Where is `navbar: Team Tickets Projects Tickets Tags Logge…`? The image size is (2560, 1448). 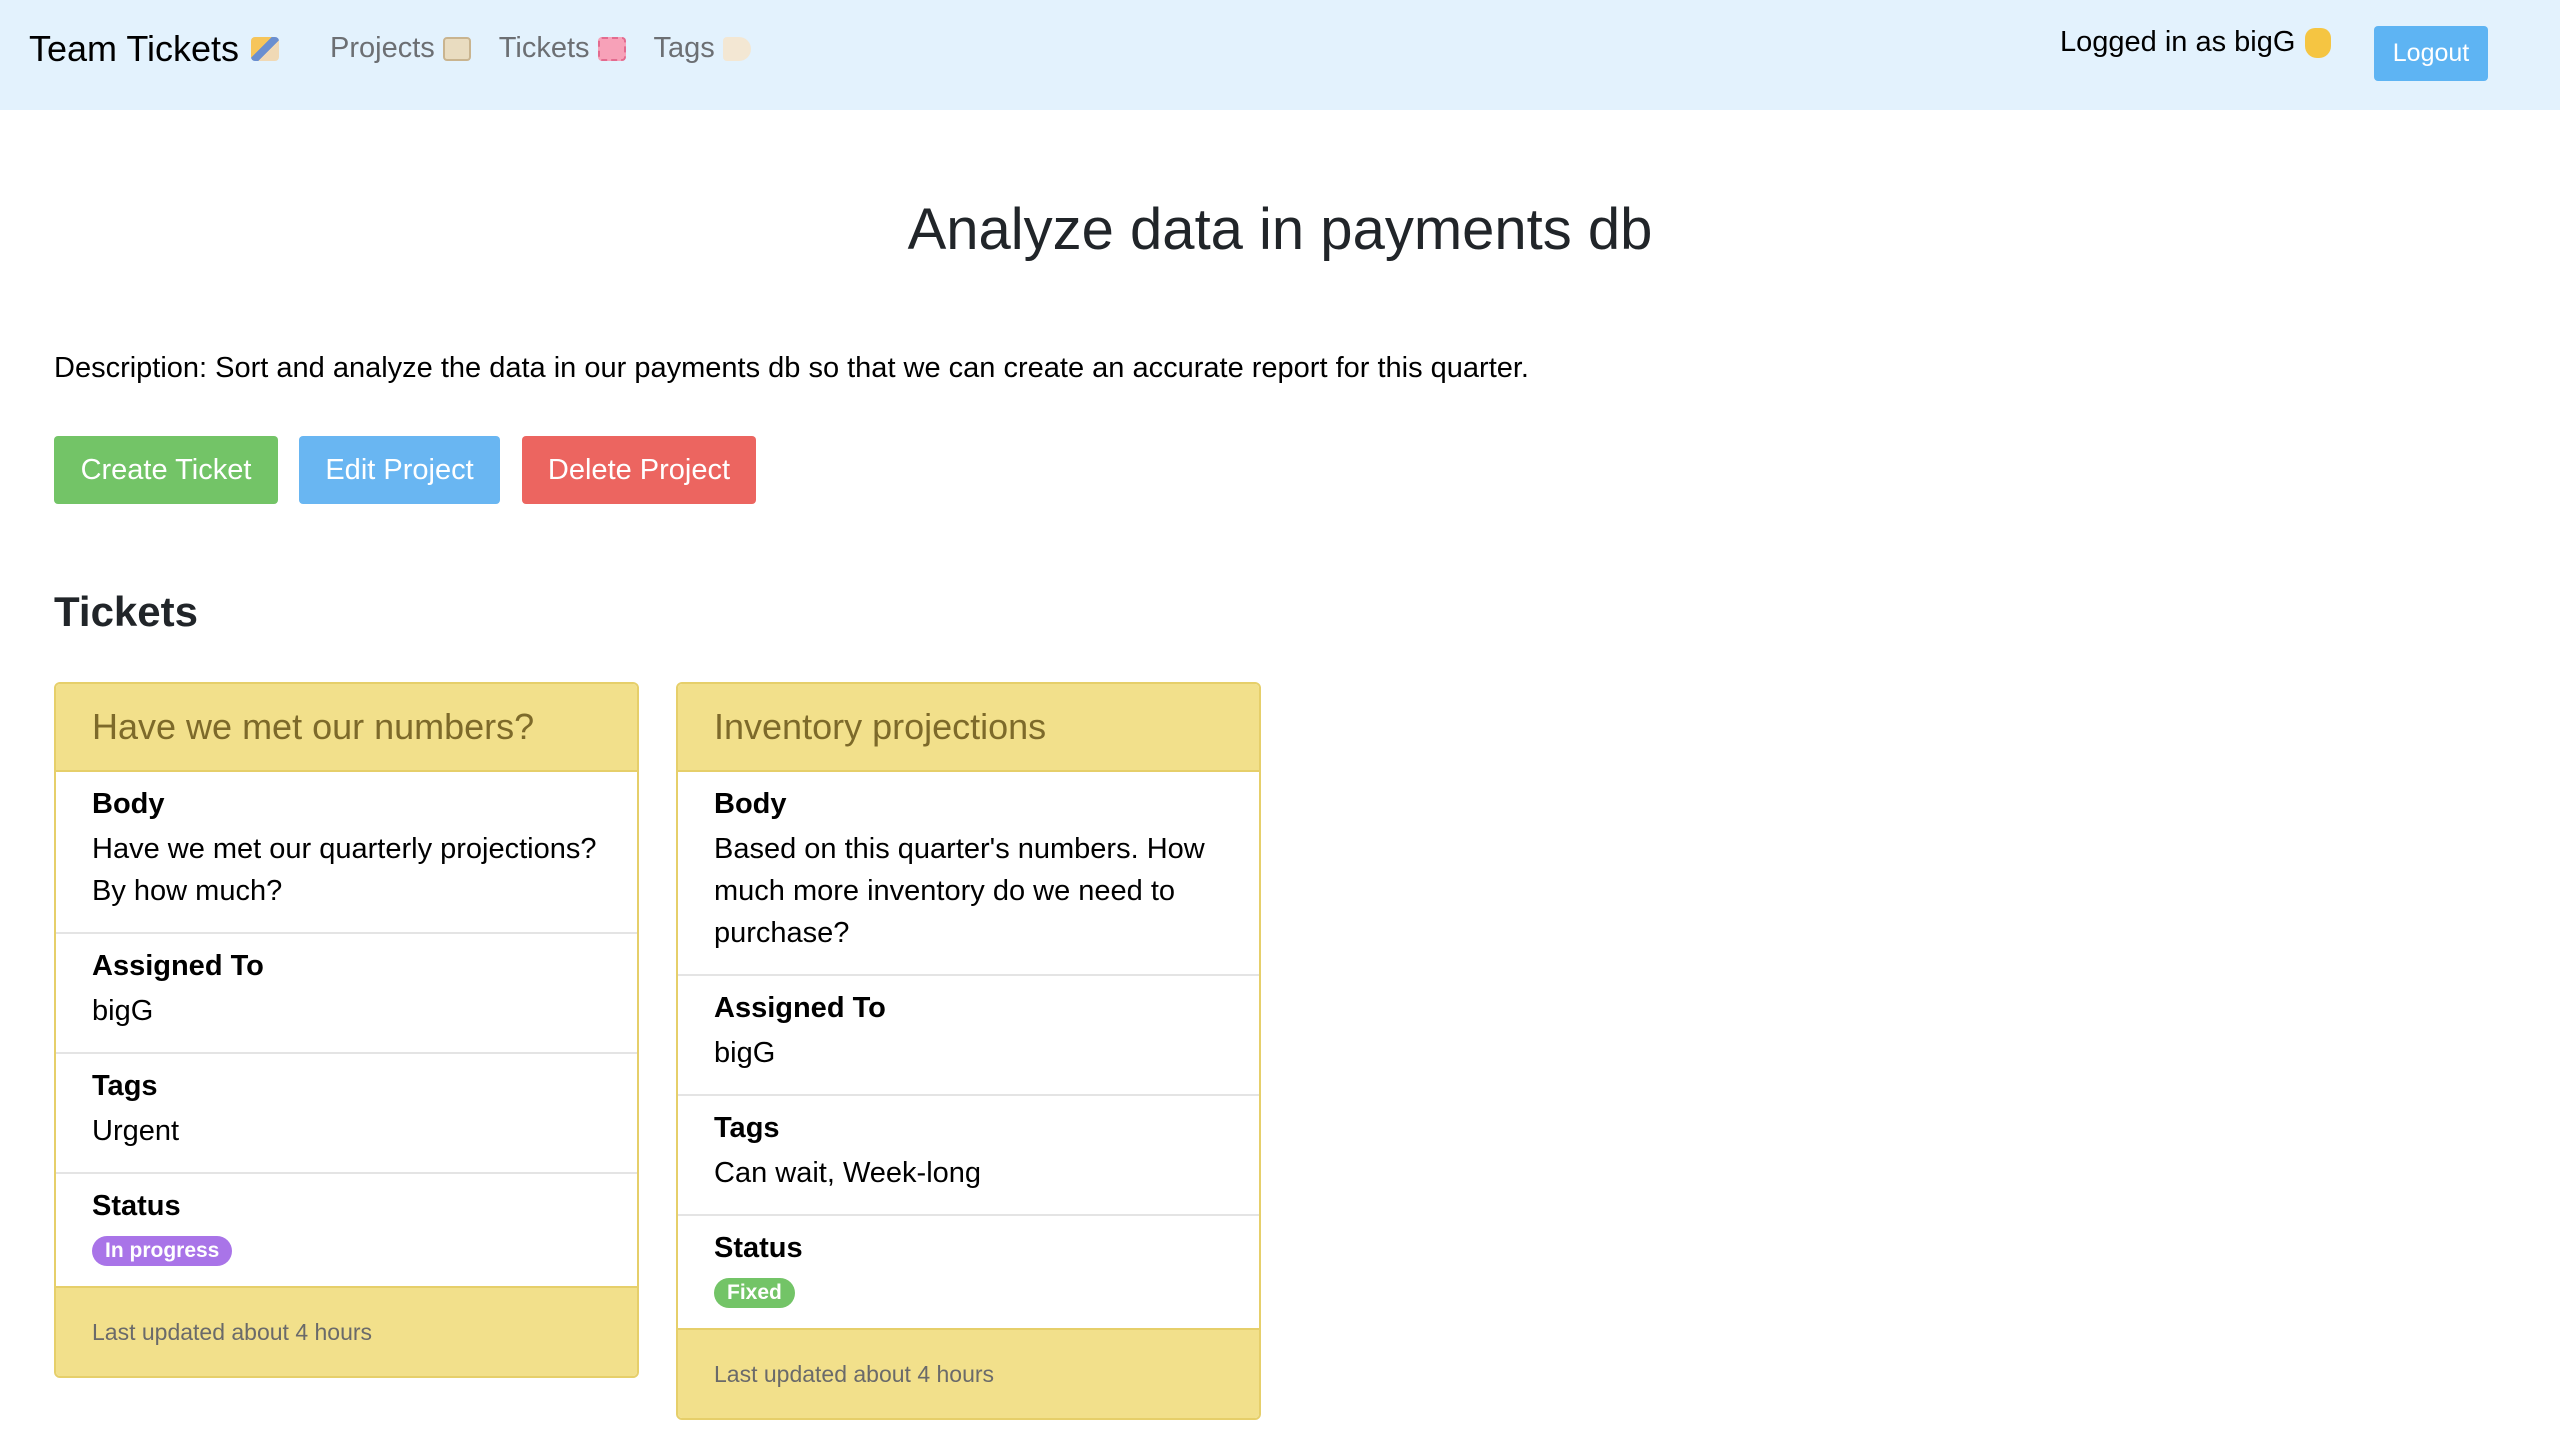
navbar: Team Tickets Projects Tickets Tags Logge… is located at coordinates (1280, 55).